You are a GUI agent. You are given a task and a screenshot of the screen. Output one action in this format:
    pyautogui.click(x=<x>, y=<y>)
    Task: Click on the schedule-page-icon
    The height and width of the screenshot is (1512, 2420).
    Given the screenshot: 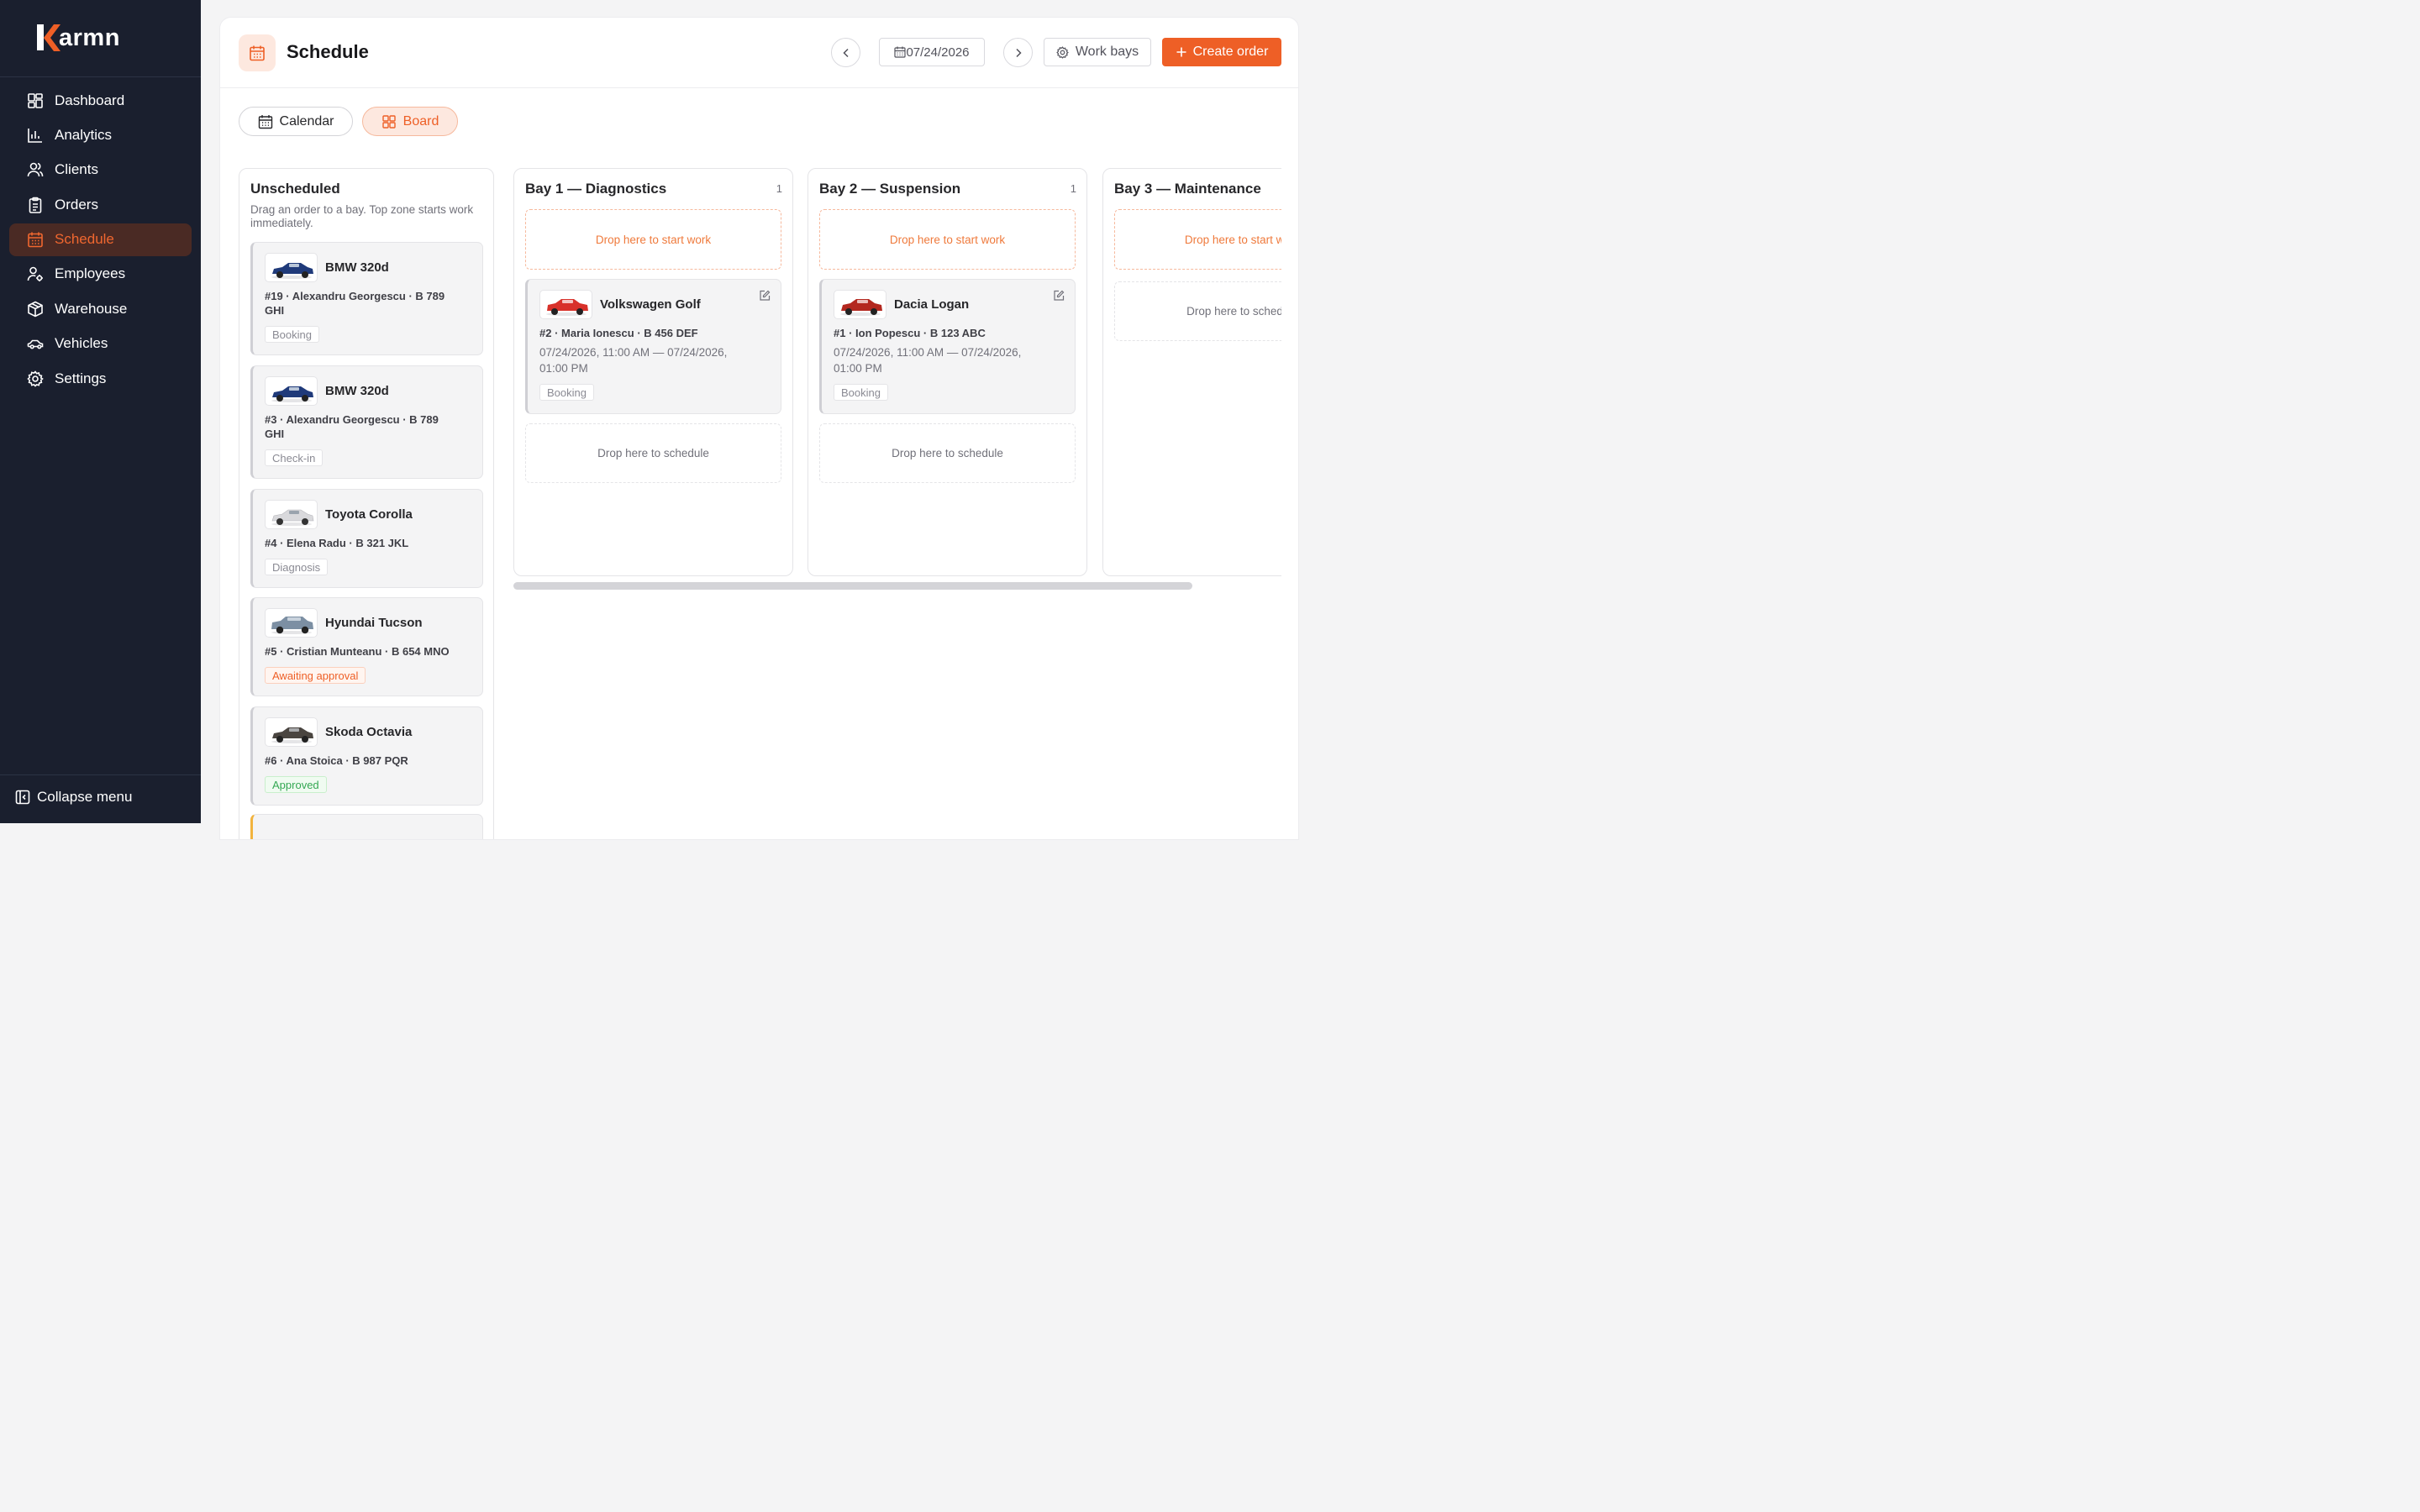 What is the action you would take?
    pyautogui.click(x=257, y=52)
    